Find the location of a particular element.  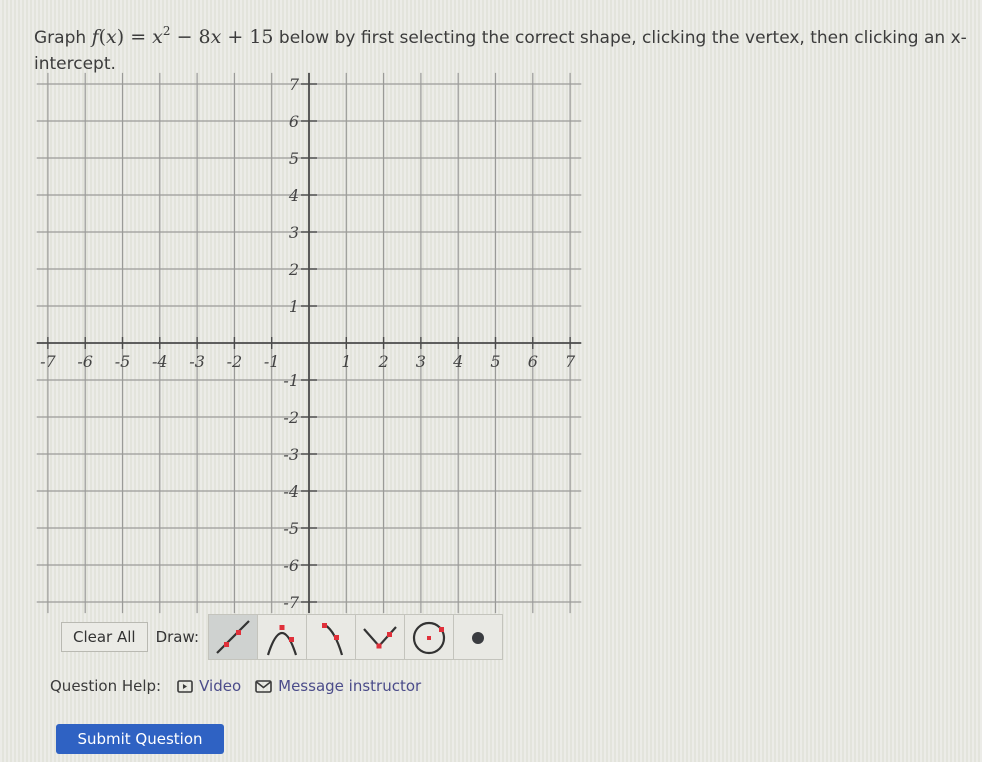

absolute-value-tool-button is located at coordinates (381, 637).